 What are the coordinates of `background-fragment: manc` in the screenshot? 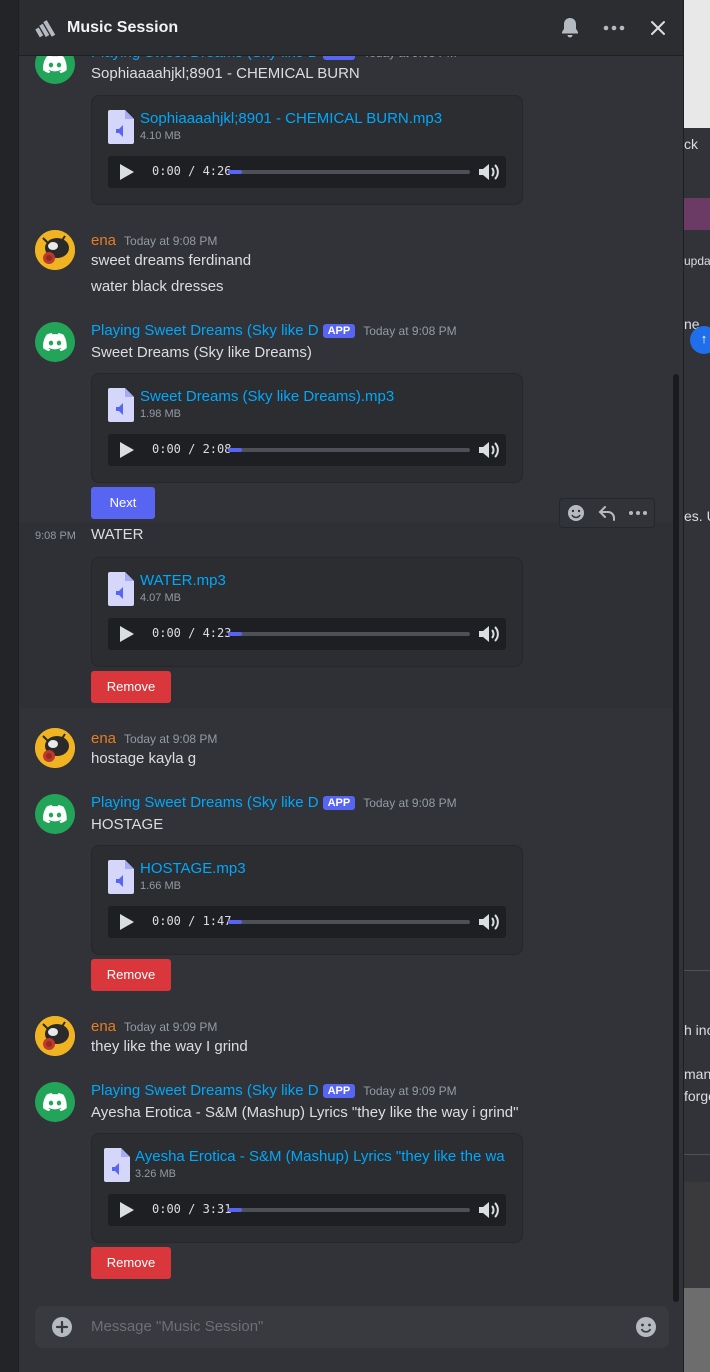 It's located at (697, 1074).